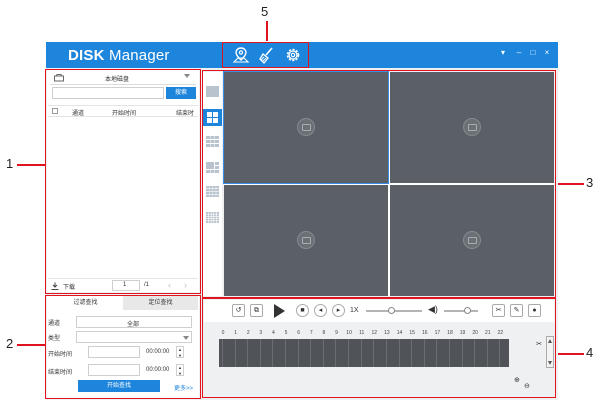 This screenshot has width=600, height=409. Describe the element at coordinates (590, 352) in the screenshot. I see `callout-4: 4` at that location.